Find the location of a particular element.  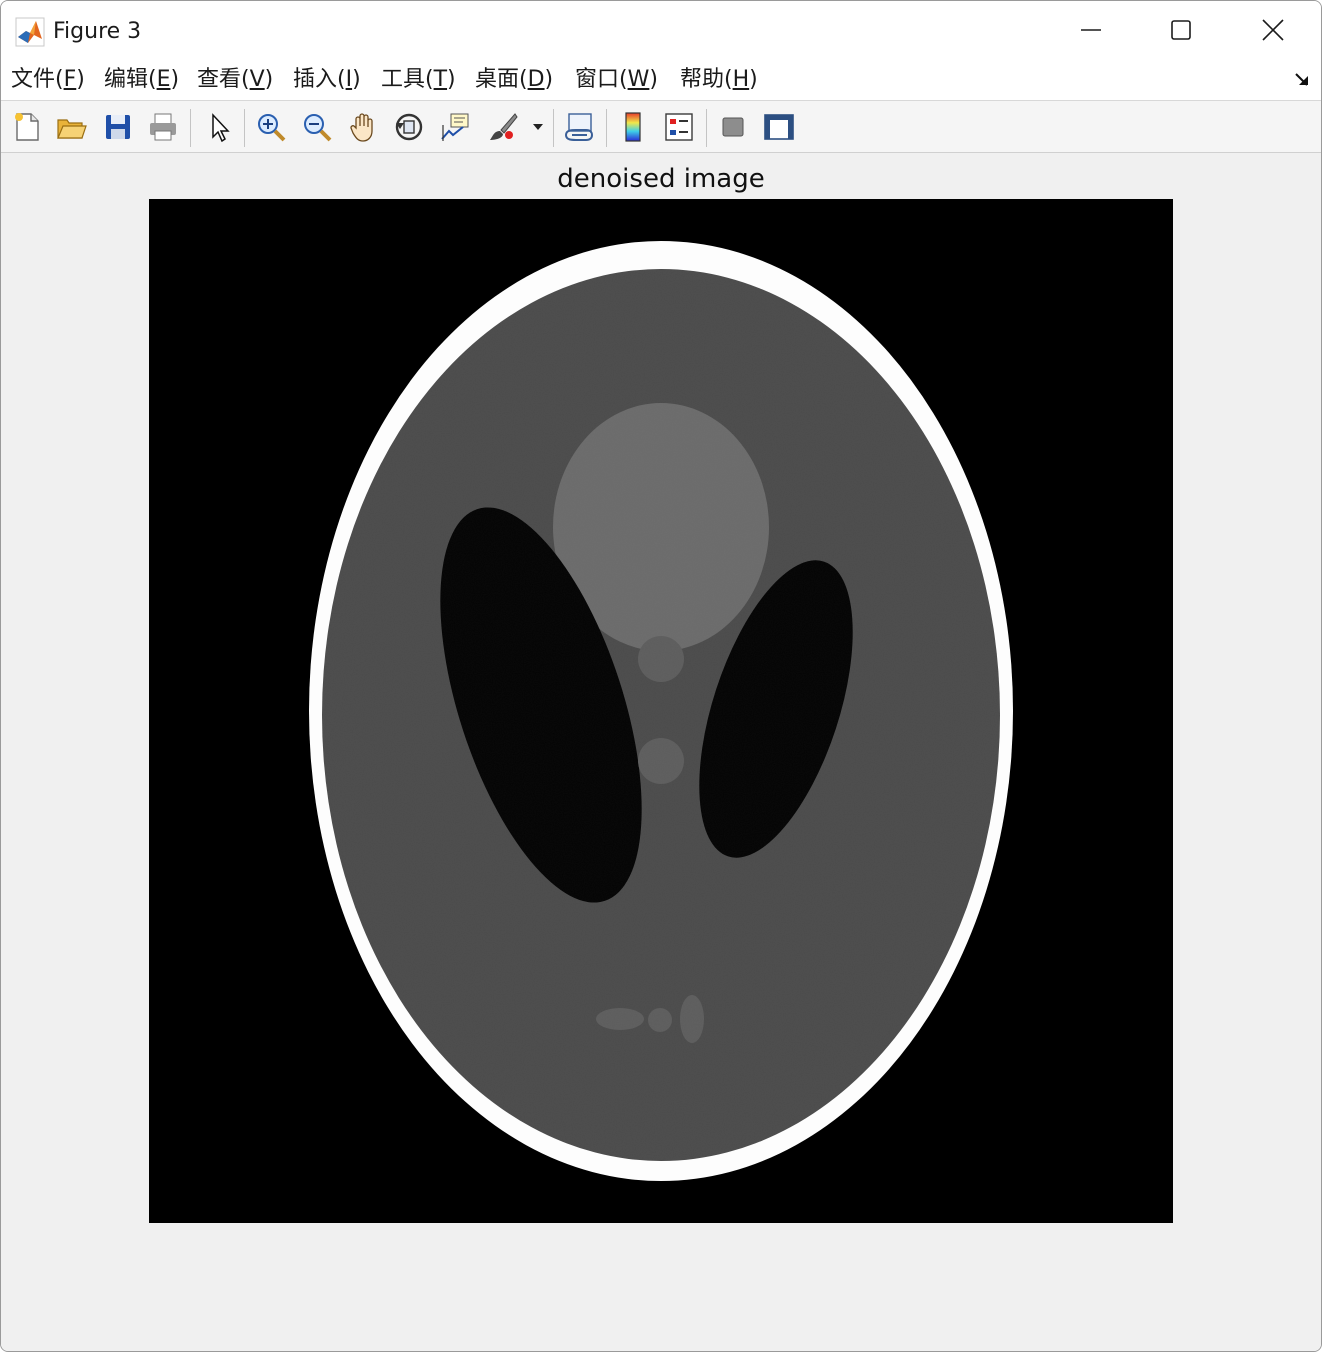

edit-plot-icon is located at coordinates (221, 128).